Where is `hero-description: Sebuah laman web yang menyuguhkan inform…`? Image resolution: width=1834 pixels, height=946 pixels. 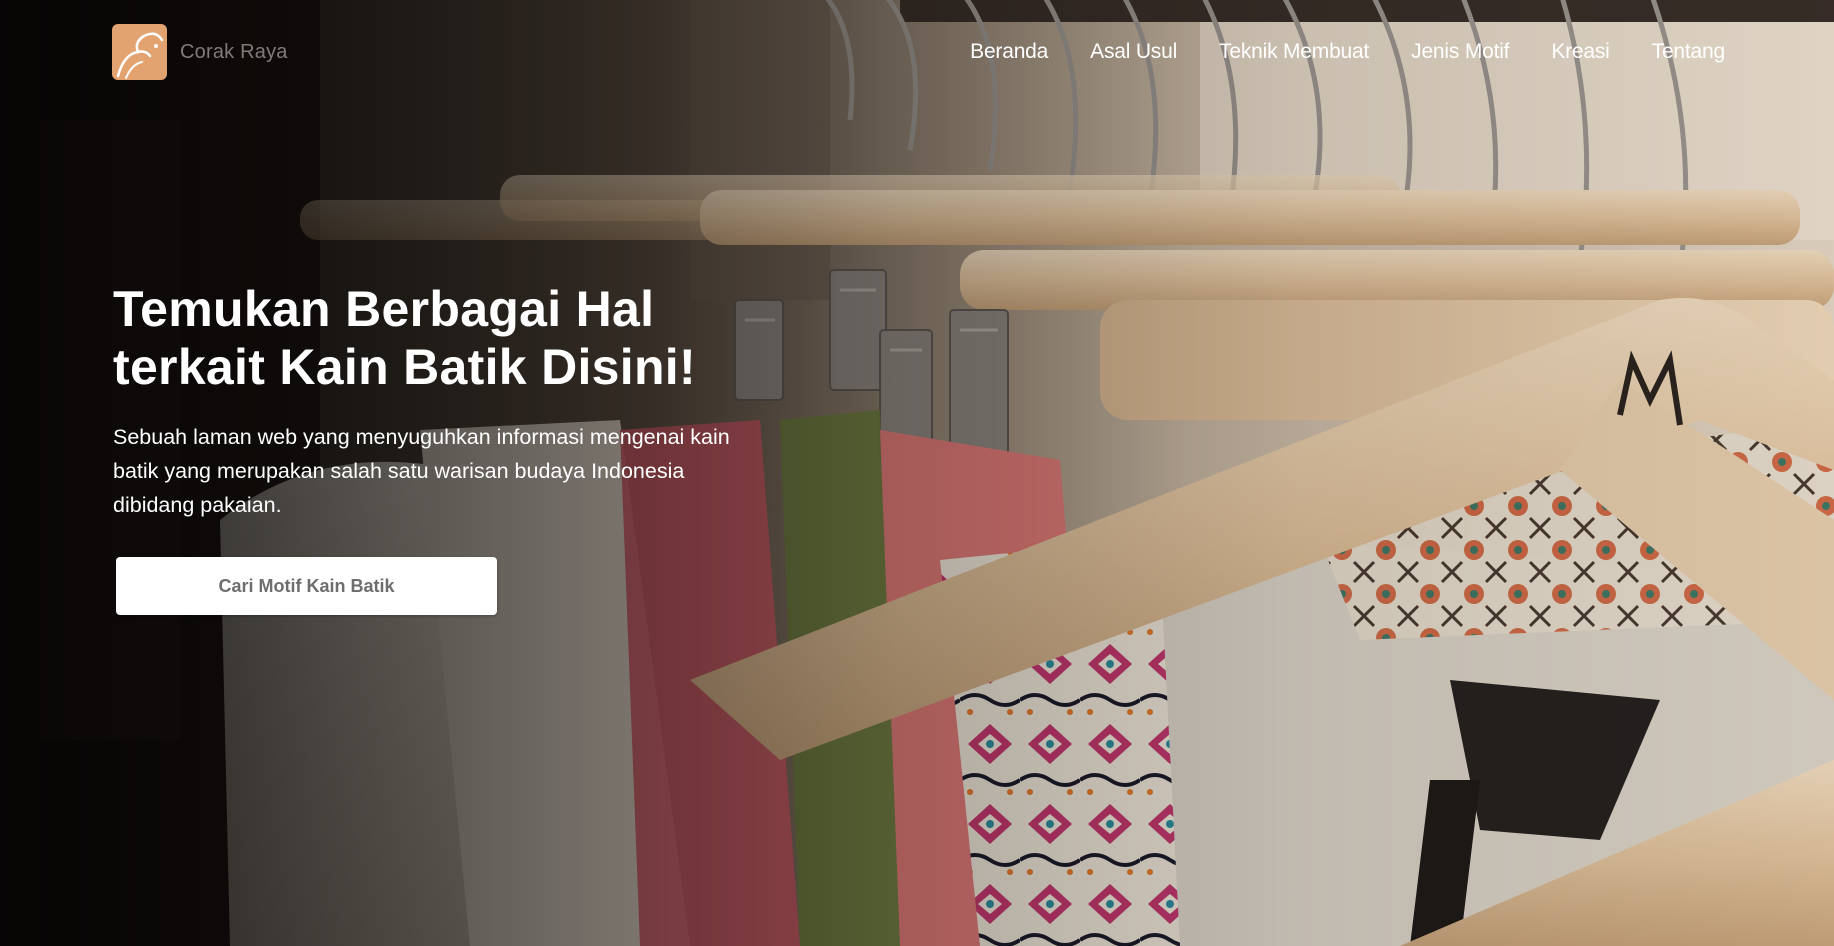 hero-description: Sebuah laman web yang menyuguhkan inform… is located at coordinates (463, 471).